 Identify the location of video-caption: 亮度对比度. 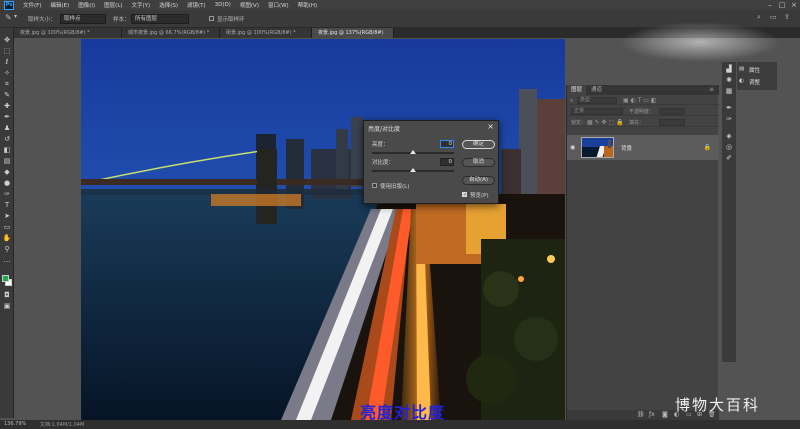
(403, 412).